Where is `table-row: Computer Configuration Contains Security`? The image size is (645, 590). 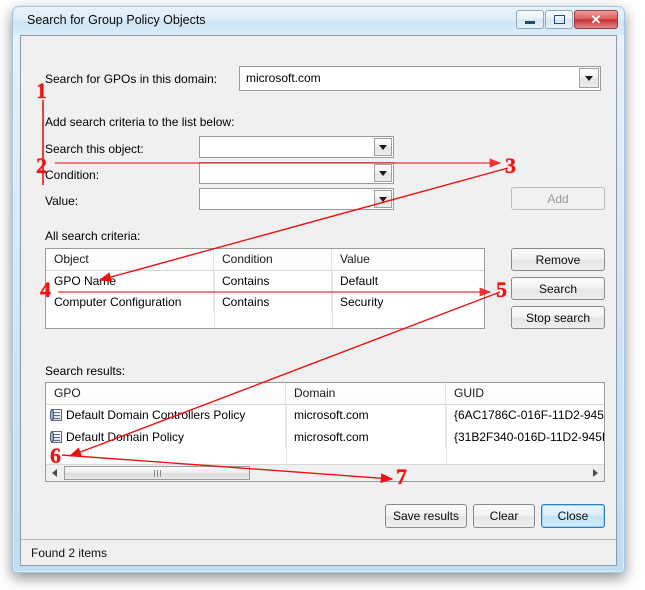
table-row: Computer Configuration Contains Security is located at coordinates (265, 302).